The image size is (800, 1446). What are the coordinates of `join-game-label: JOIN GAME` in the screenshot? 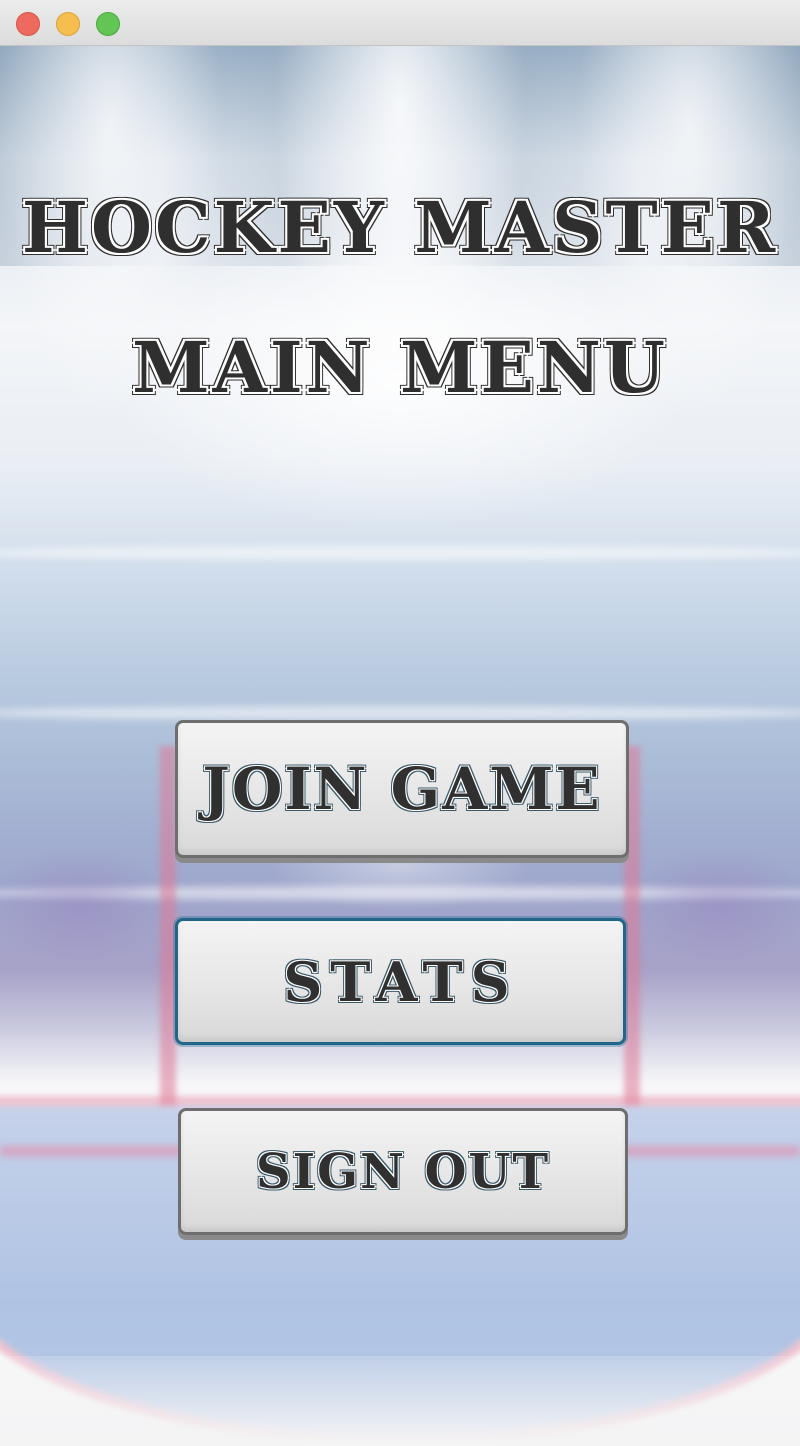 It's located at (402, 789).